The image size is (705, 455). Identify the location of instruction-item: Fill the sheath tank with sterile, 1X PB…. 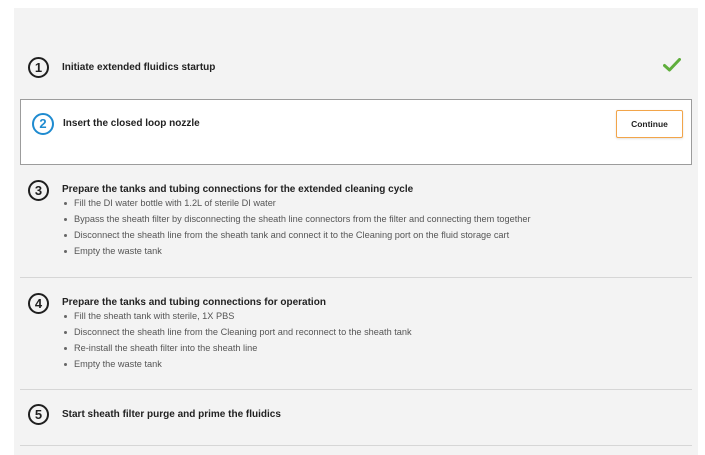
(237, 316).